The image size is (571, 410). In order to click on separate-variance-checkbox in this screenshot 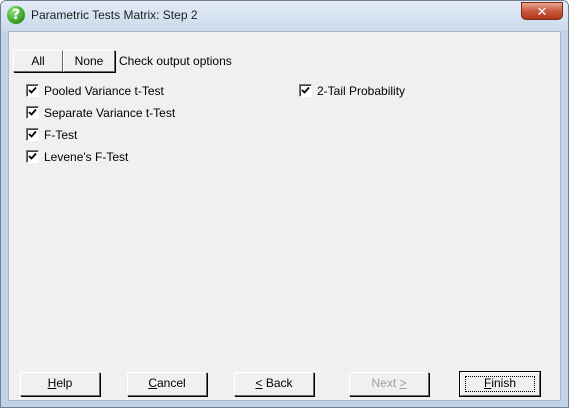, I will do `click(32, 112)`.